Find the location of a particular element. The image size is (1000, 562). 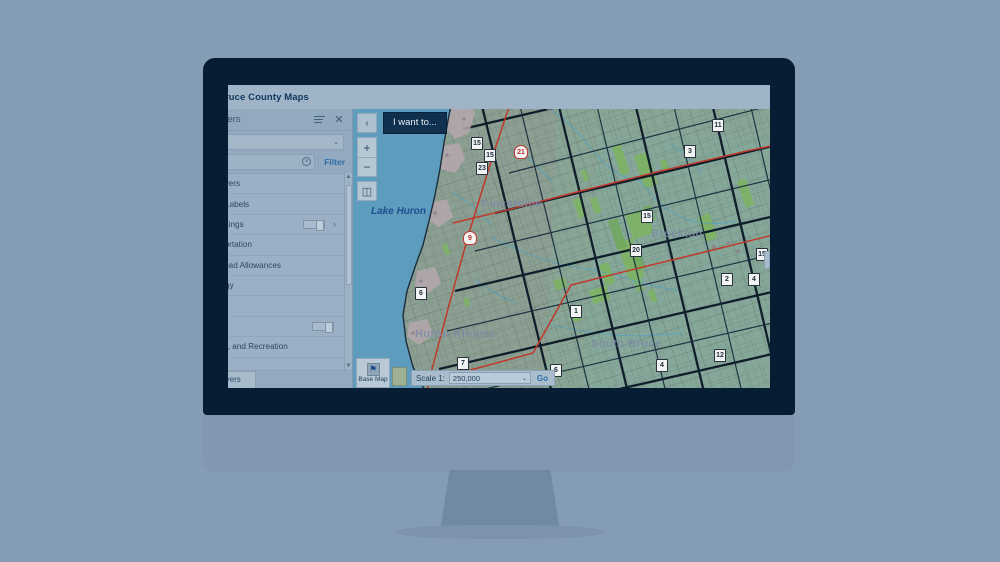

monitor-stand-neck is located at coordinates (500, 501).